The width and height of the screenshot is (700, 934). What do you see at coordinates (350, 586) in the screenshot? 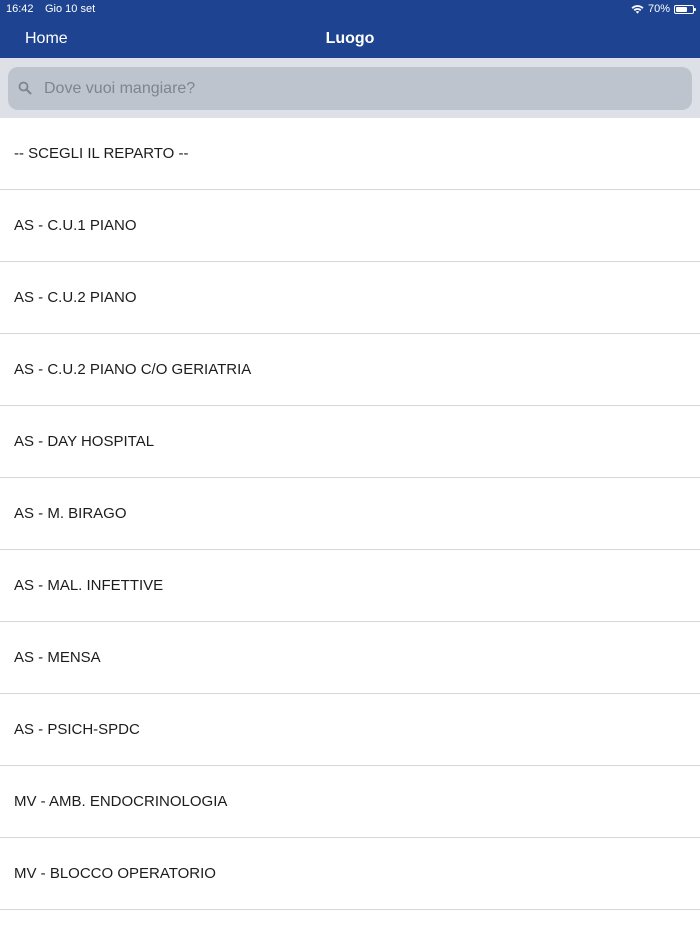
I see `list-item: AS - MAL. INFETTIVE` at bounding box center [350, 586].